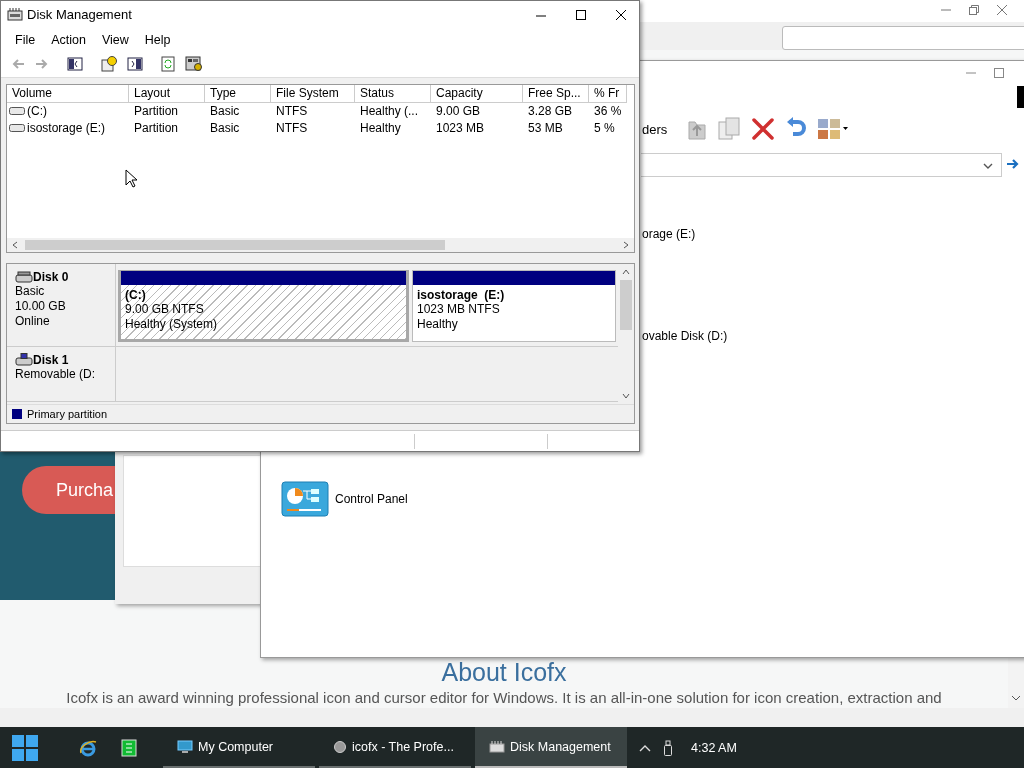 Image resolution: width=1024 pixels, height=768 pixels. What do you see at coordinates (988, 166) in the screenshot?
I see `dropdown-icon` at bounding box center [988, 166].